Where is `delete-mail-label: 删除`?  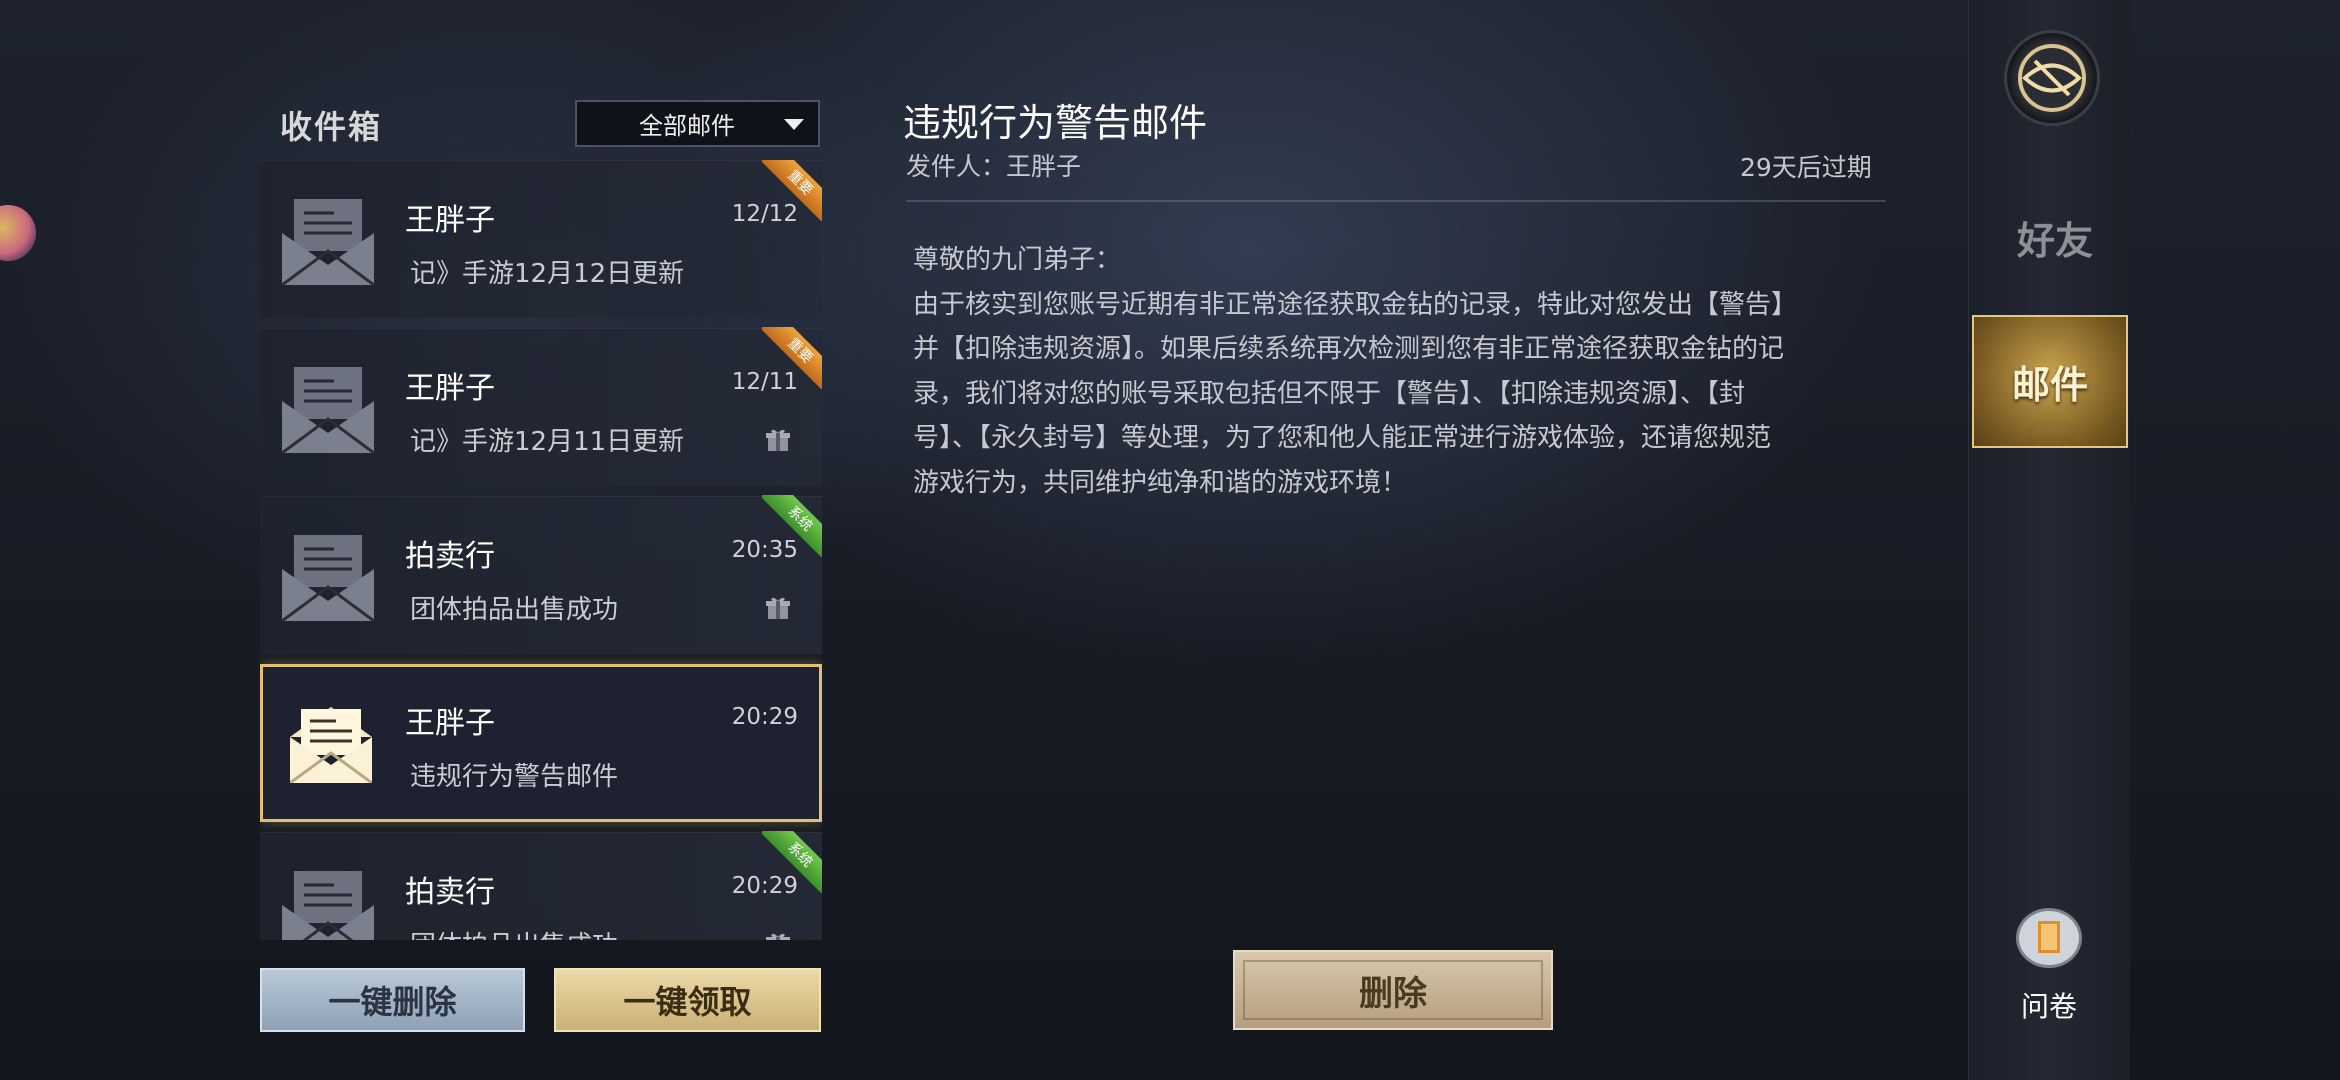
delete-mail-label: 删除 is located at coordinates (1393, 993).